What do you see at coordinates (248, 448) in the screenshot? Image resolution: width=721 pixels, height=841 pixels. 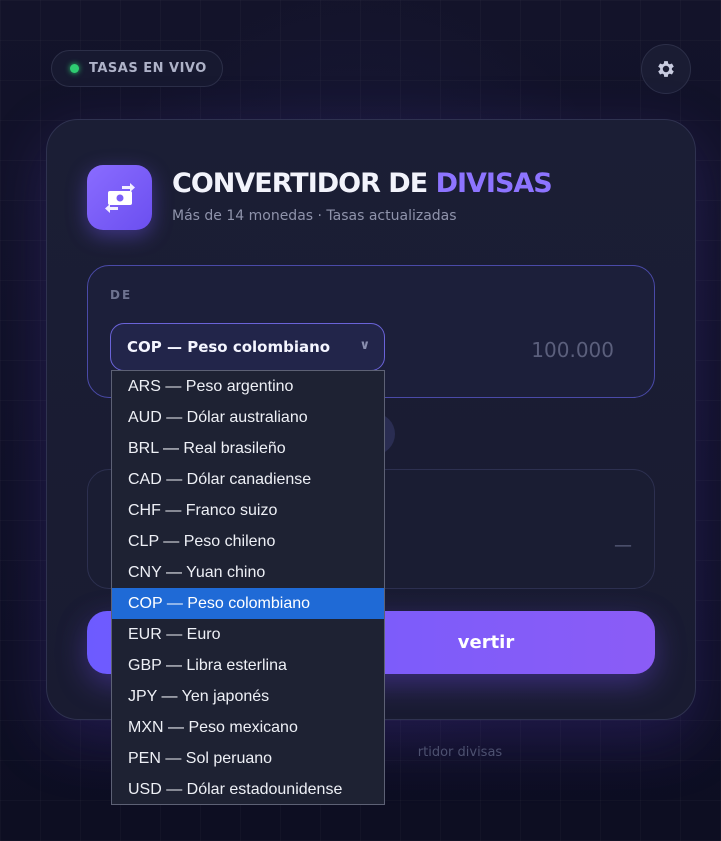 I see `dropdown-option: BRL — Real brasileño` at bounding box center [248, 448].